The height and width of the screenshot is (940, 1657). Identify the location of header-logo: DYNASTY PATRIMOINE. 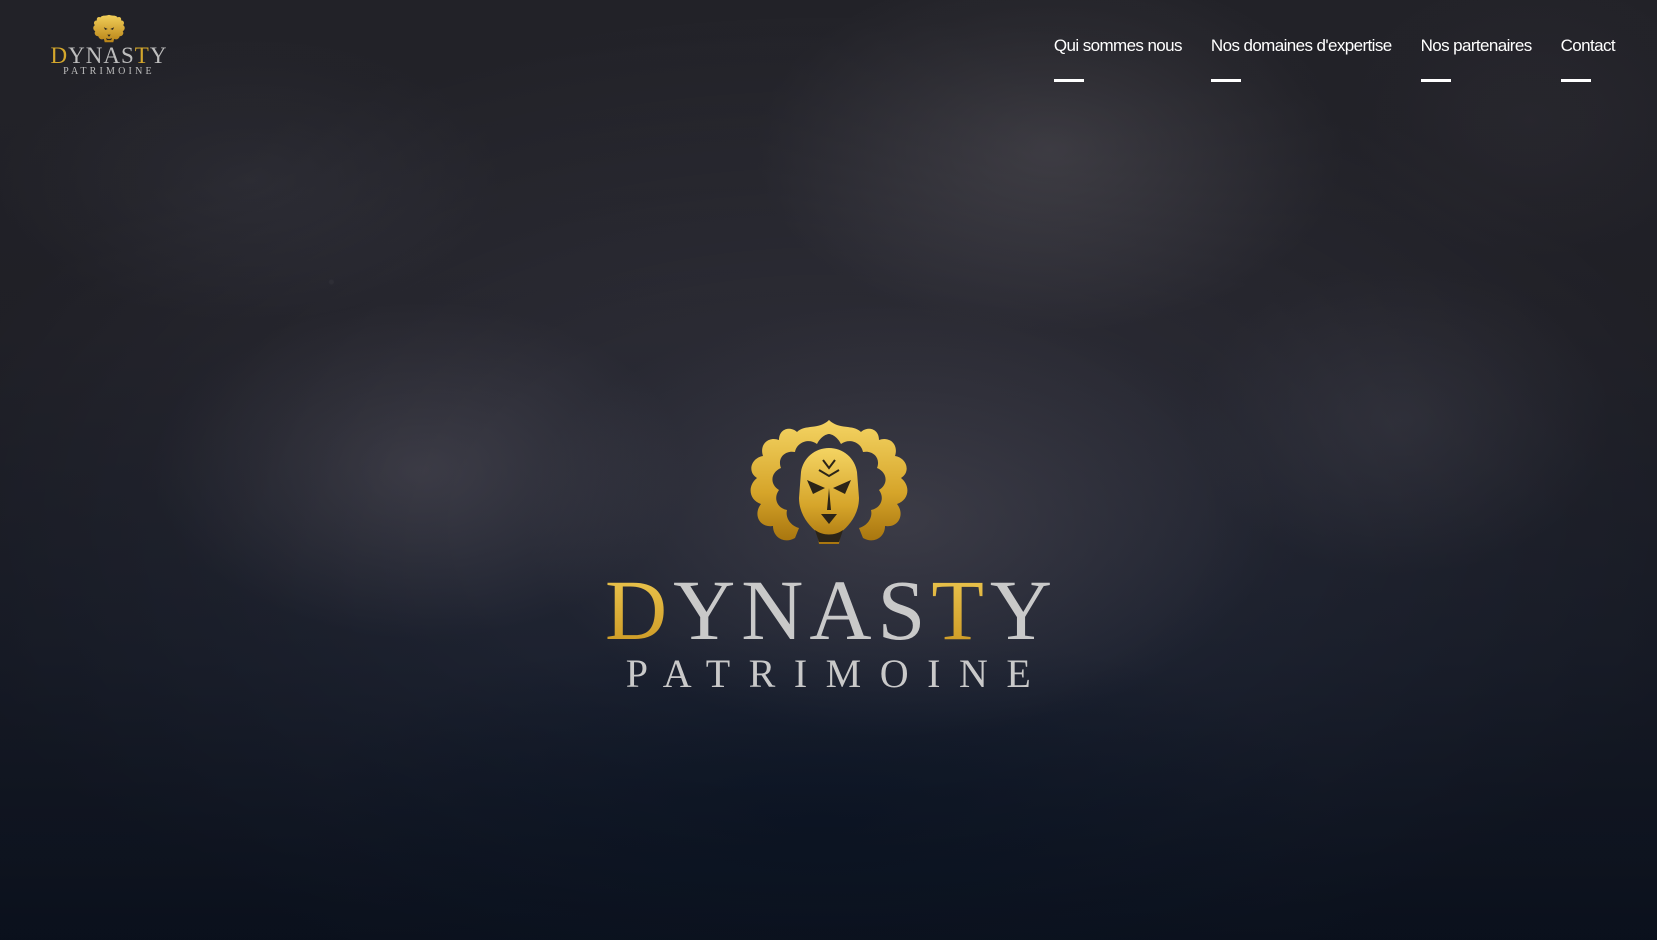
(109, 45).